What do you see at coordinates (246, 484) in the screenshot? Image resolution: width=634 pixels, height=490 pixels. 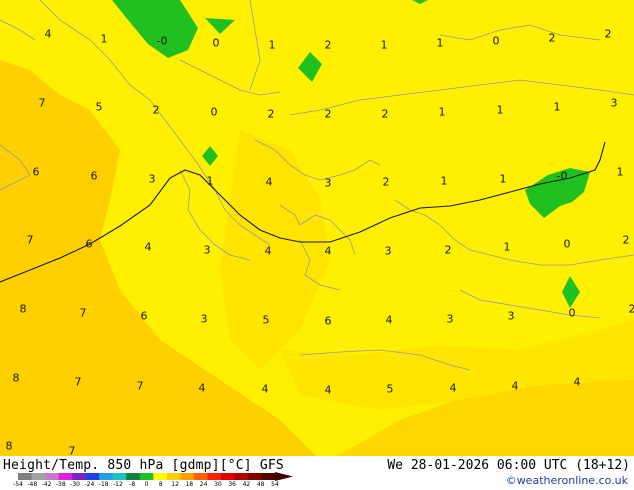 I see `scale-tick-label: 42` at bounding box center [246, 484].